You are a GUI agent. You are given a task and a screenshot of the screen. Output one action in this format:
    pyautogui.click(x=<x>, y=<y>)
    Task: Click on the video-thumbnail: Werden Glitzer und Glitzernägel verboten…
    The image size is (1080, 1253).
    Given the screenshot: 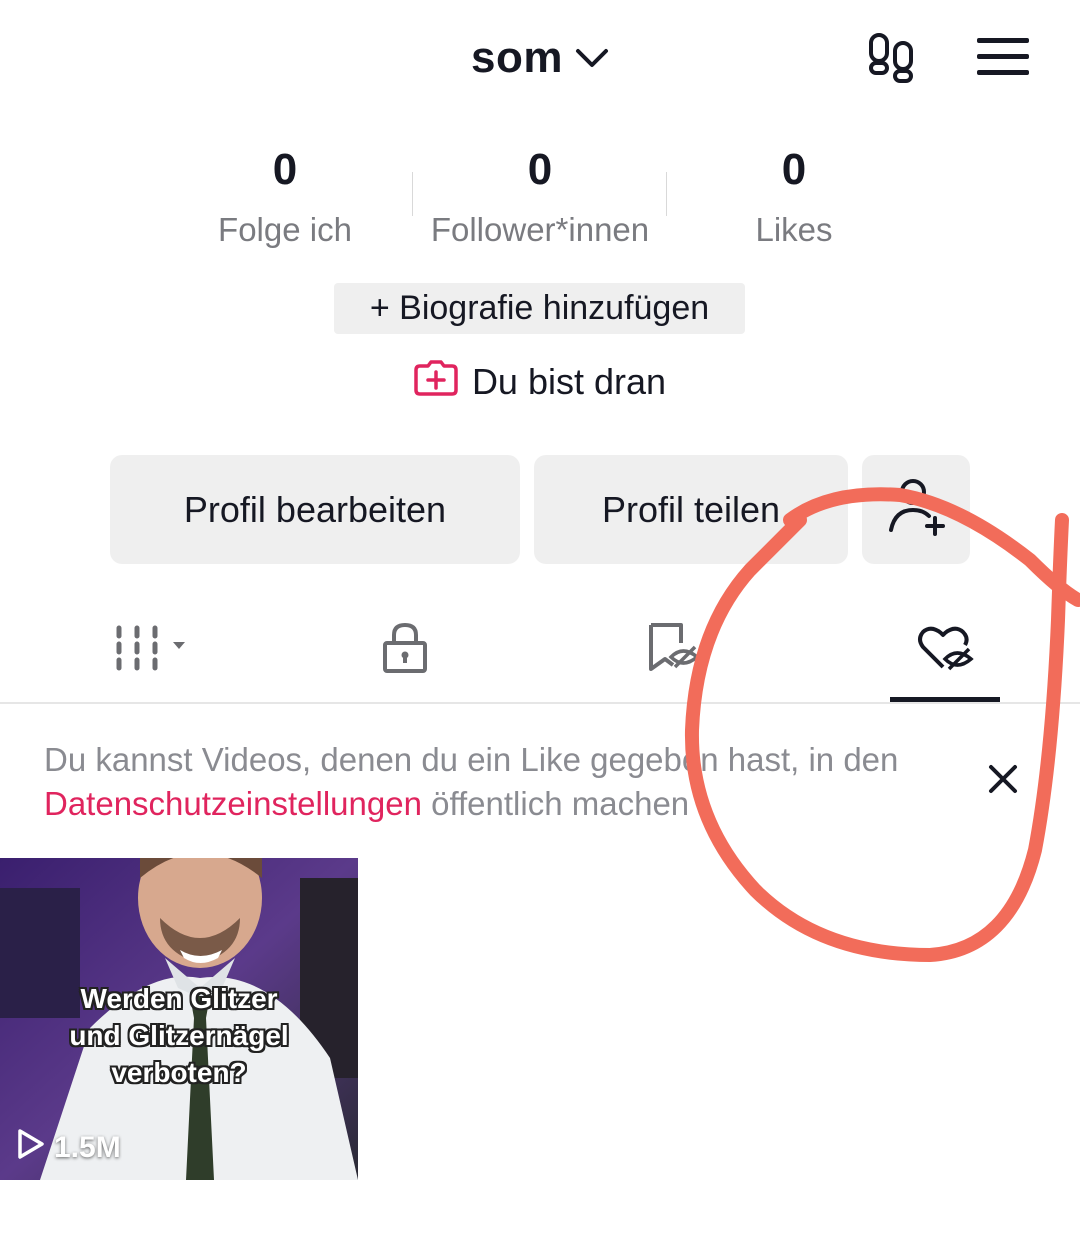 What is the action you would take?
    pyautogui.click(x=179, y=1019)
    